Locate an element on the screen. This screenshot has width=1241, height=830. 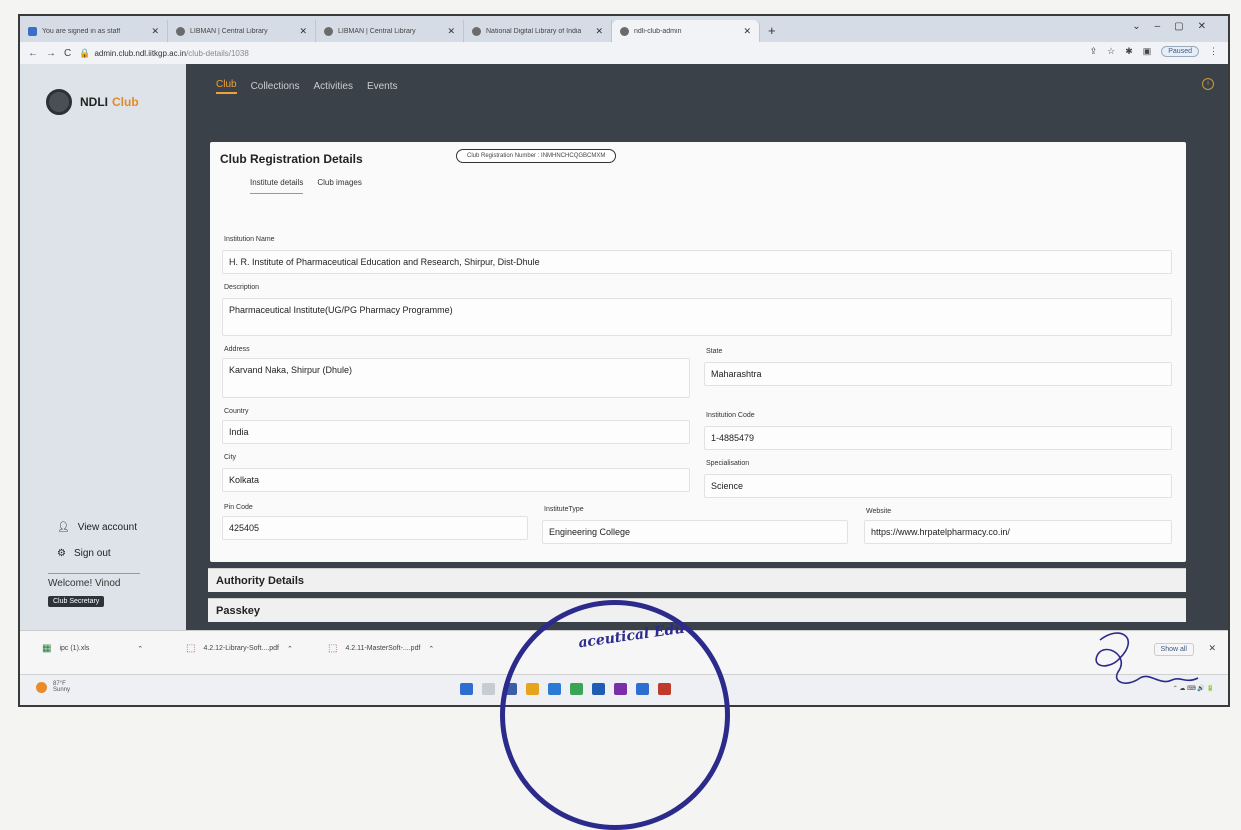
sign-out-label: Sign out is located at coordinates (92, 553).